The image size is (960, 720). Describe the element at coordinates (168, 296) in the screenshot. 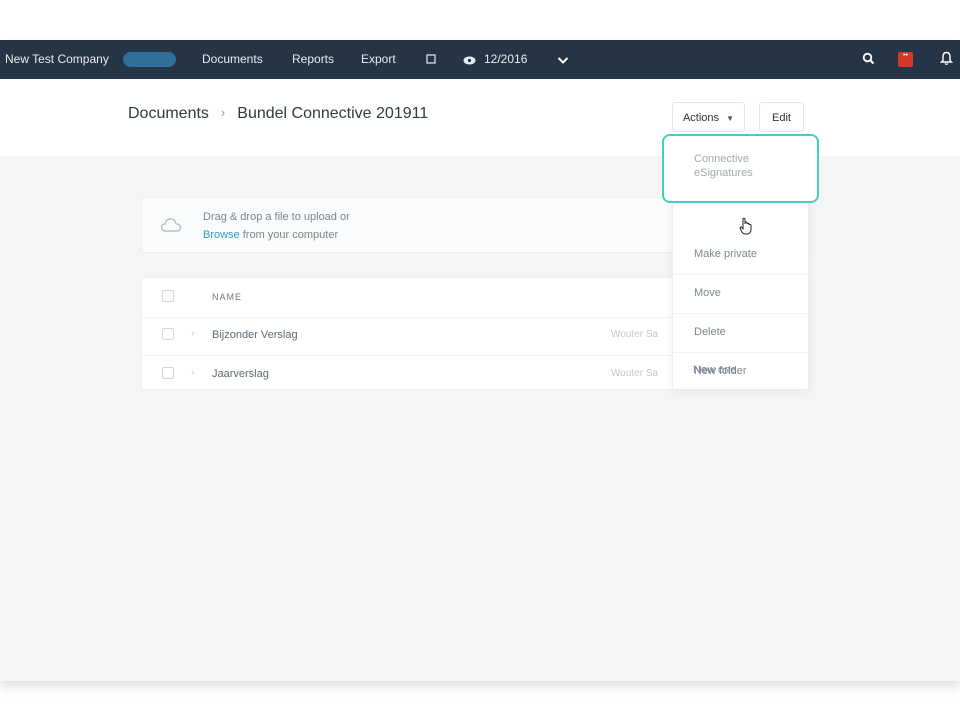

I see `select-all-checkbox` at that location.